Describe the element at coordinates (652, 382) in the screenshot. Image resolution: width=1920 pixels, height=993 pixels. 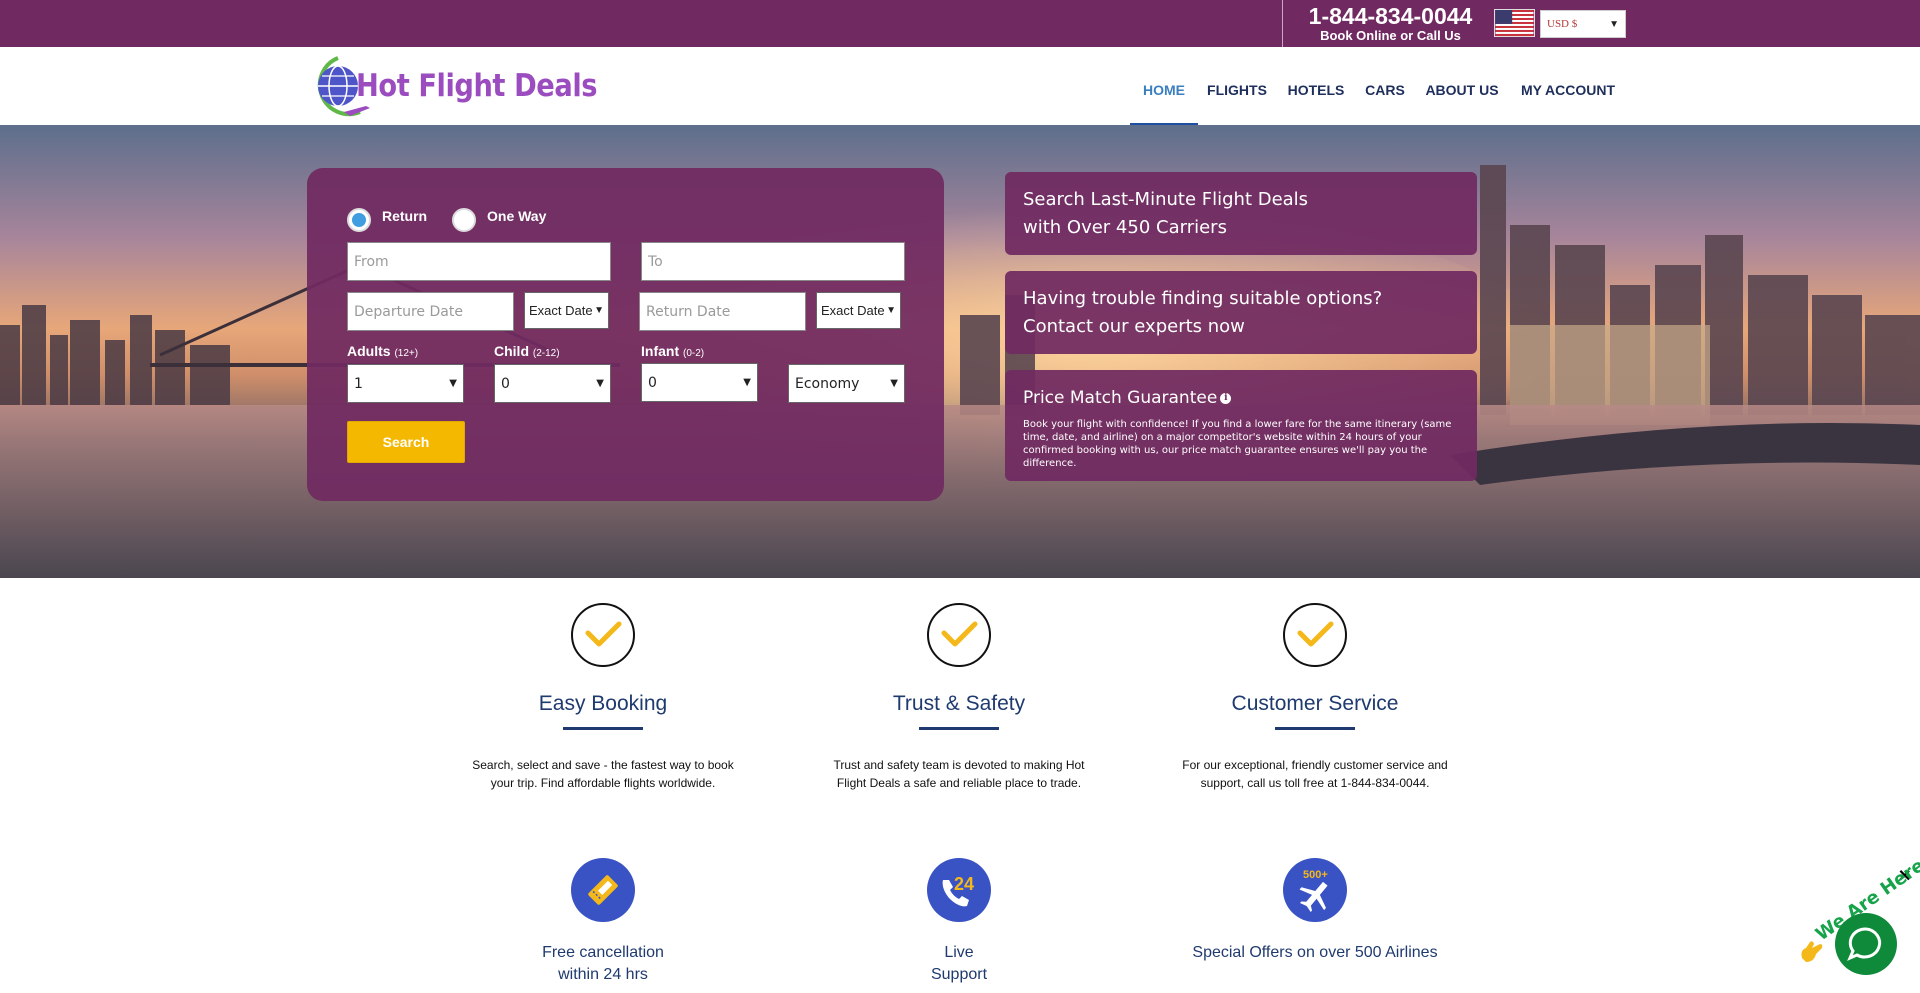
I see `infant-value: 0` at that location.